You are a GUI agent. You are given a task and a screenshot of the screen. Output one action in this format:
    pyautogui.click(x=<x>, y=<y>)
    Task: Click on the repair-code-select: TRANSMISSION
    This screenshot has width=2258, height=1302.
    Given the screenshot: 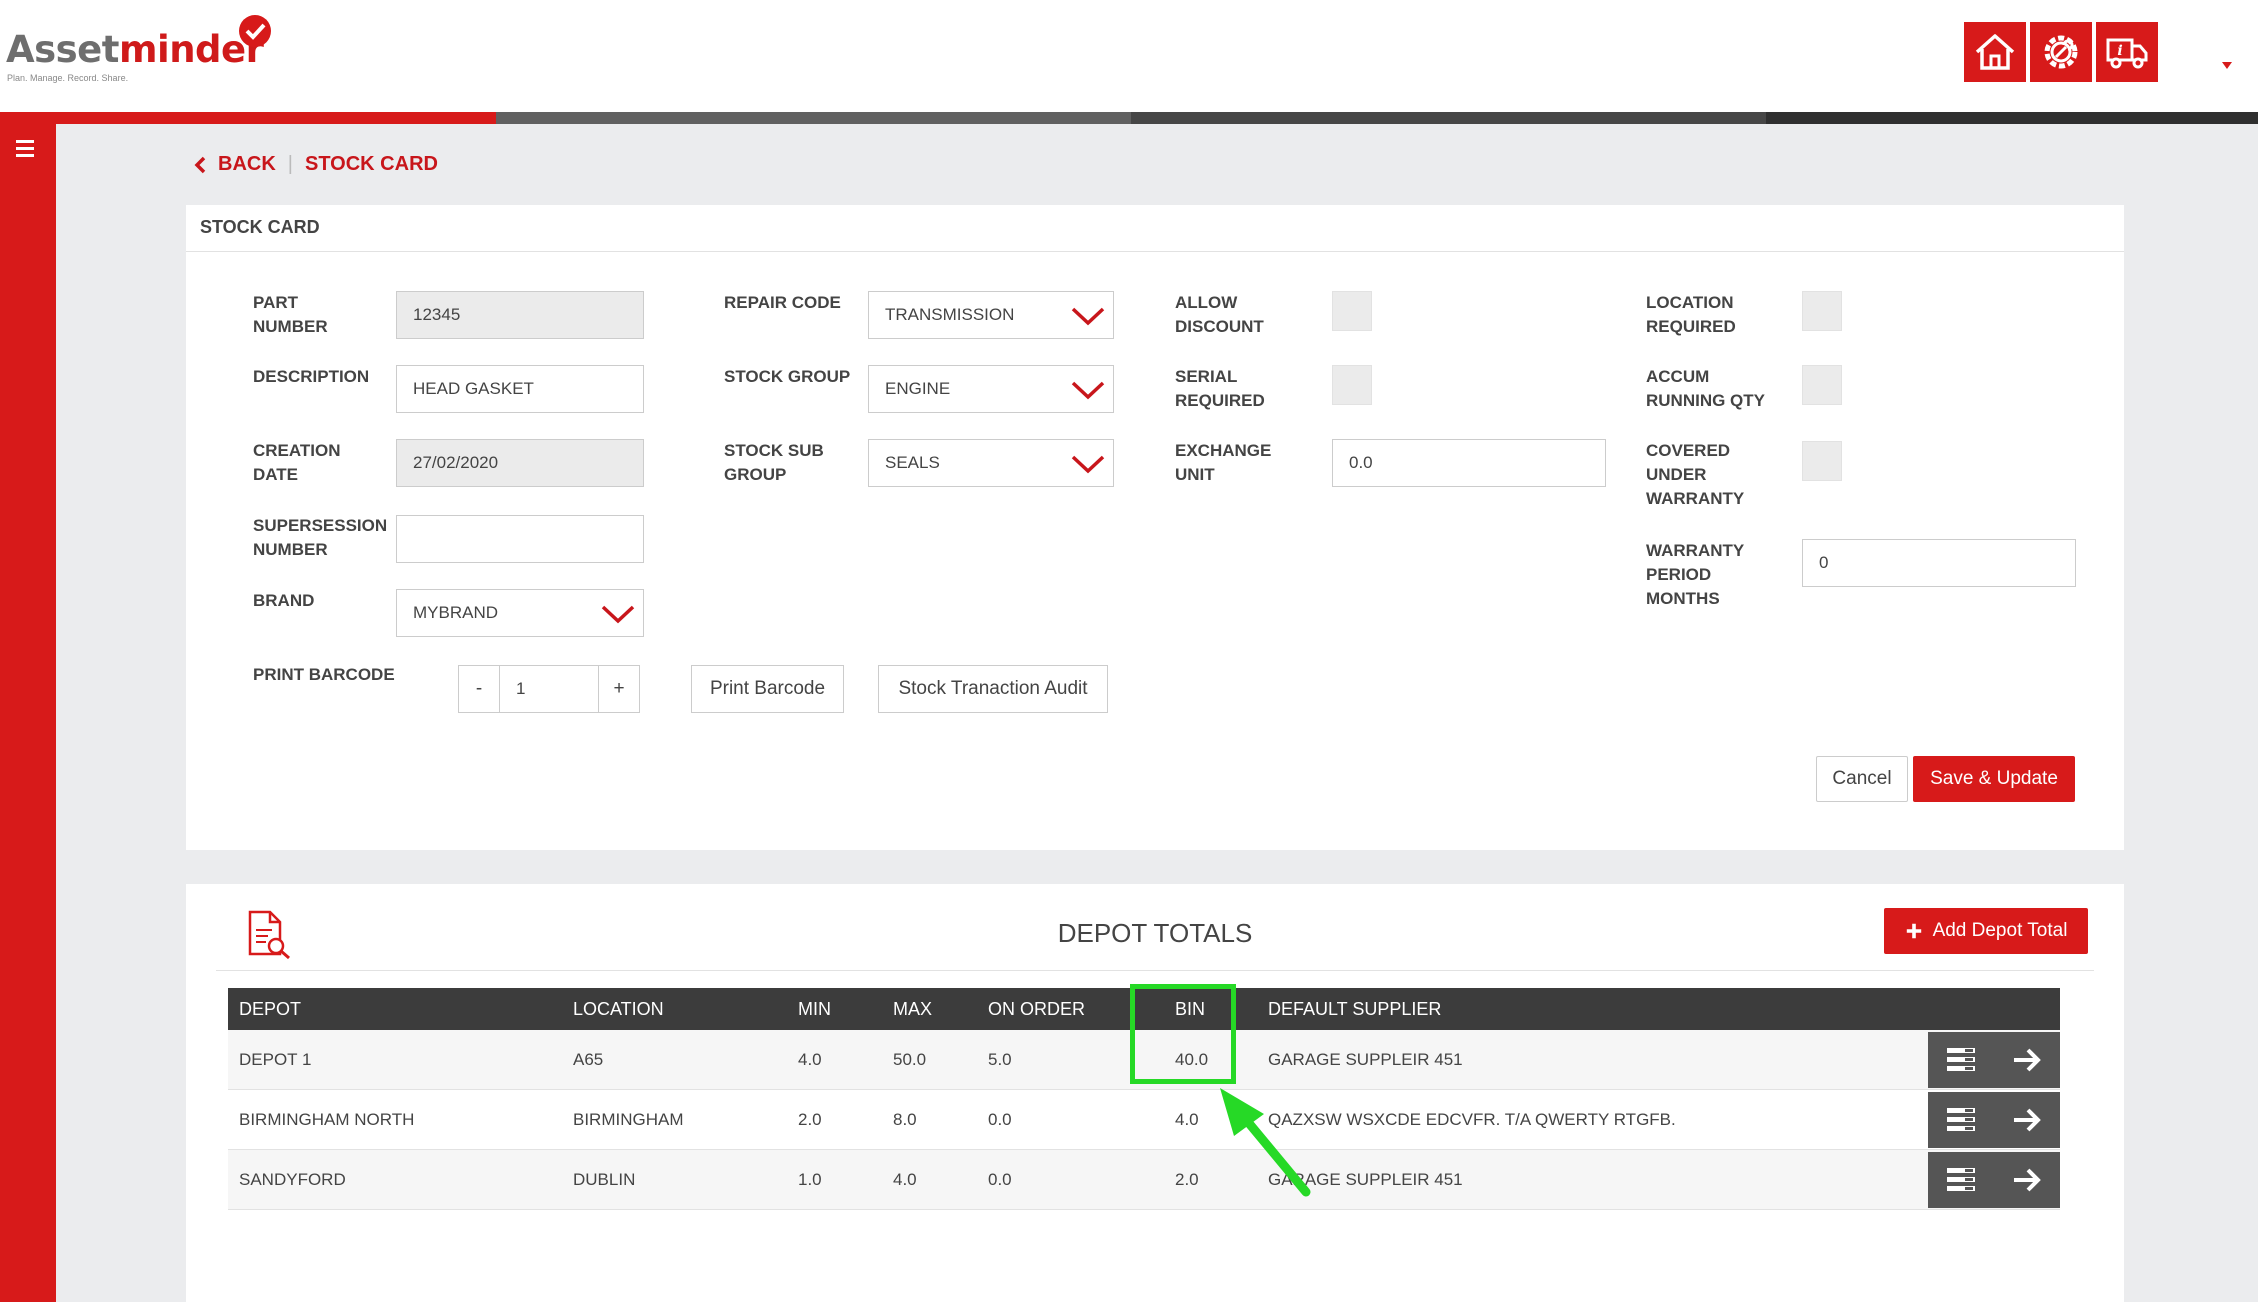 What is the action you would take?
    pyautogui.click(x=991, y=315)
    